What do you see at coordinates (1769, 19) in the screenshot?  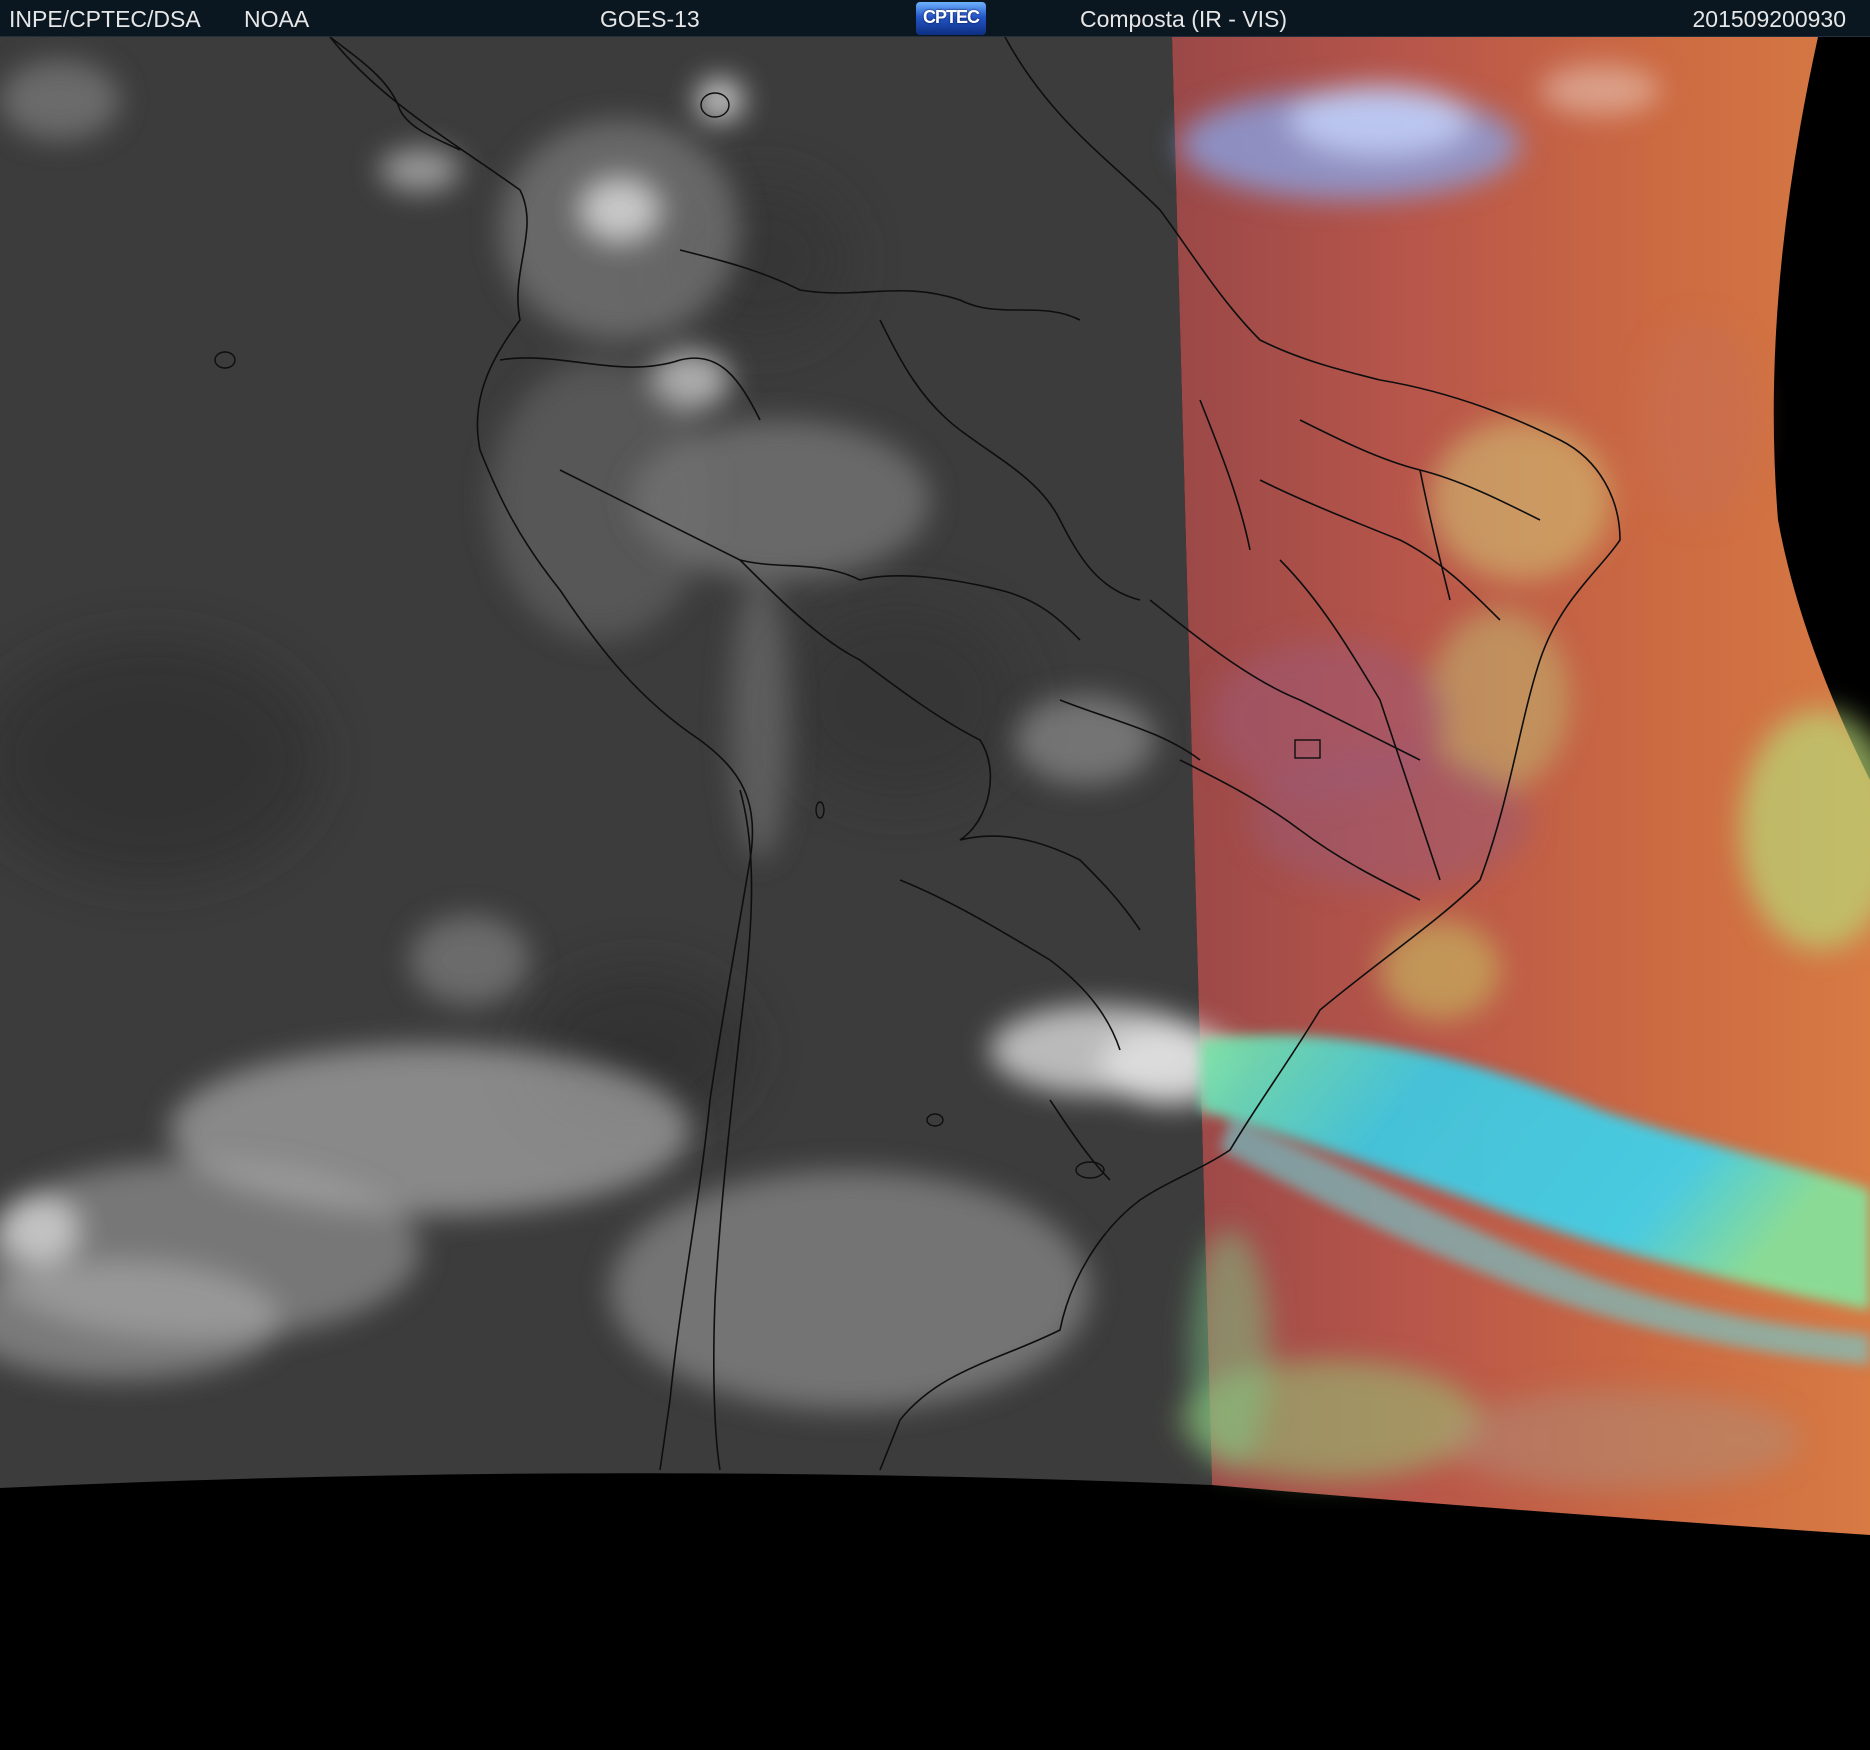 I see `timestamp-label: 201509200930` at bounding box center [1769, 19].